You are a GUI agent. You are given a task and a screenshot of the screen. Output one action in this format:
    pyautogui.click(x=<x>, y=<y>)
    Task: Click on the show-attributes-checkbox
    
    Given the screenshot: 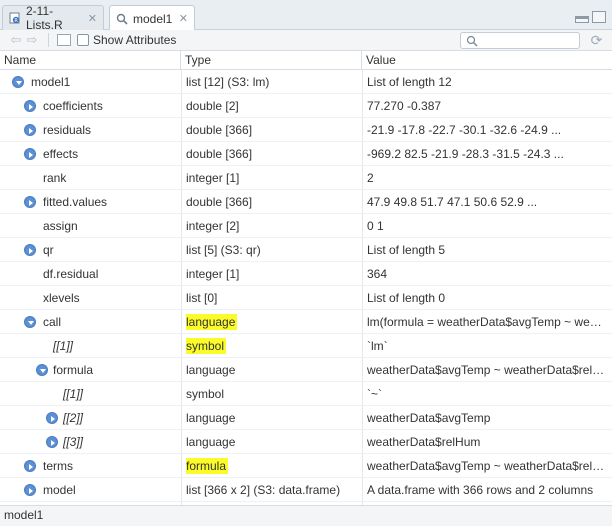 What is the action you would take?
    pyautogui.click(x=83, y=40)
    